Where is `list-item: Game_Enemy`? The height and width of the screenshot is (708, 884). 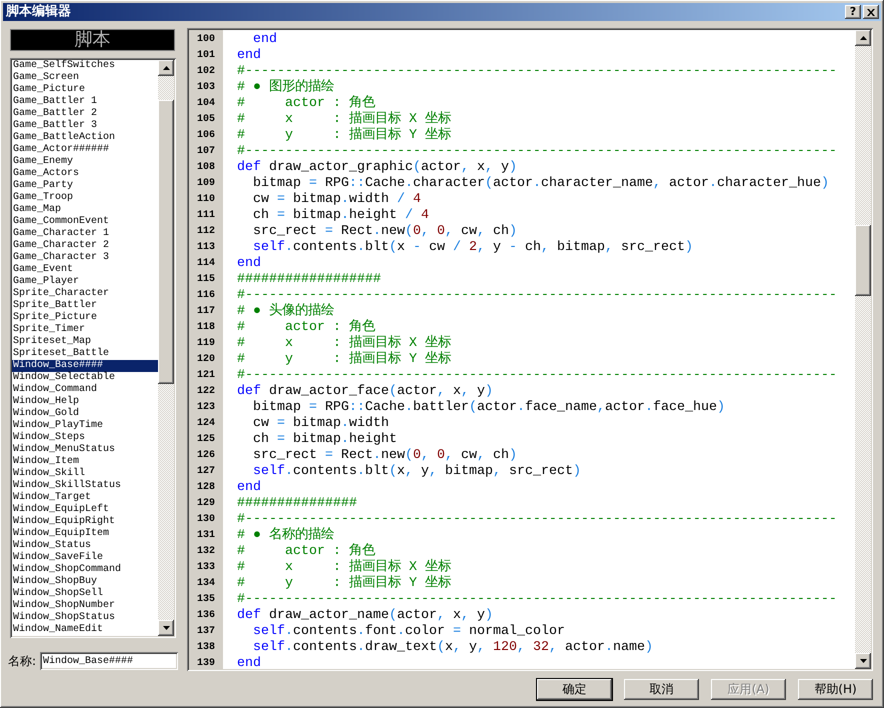 list-item: Game_Enemy is located at coordinates (85, 162).